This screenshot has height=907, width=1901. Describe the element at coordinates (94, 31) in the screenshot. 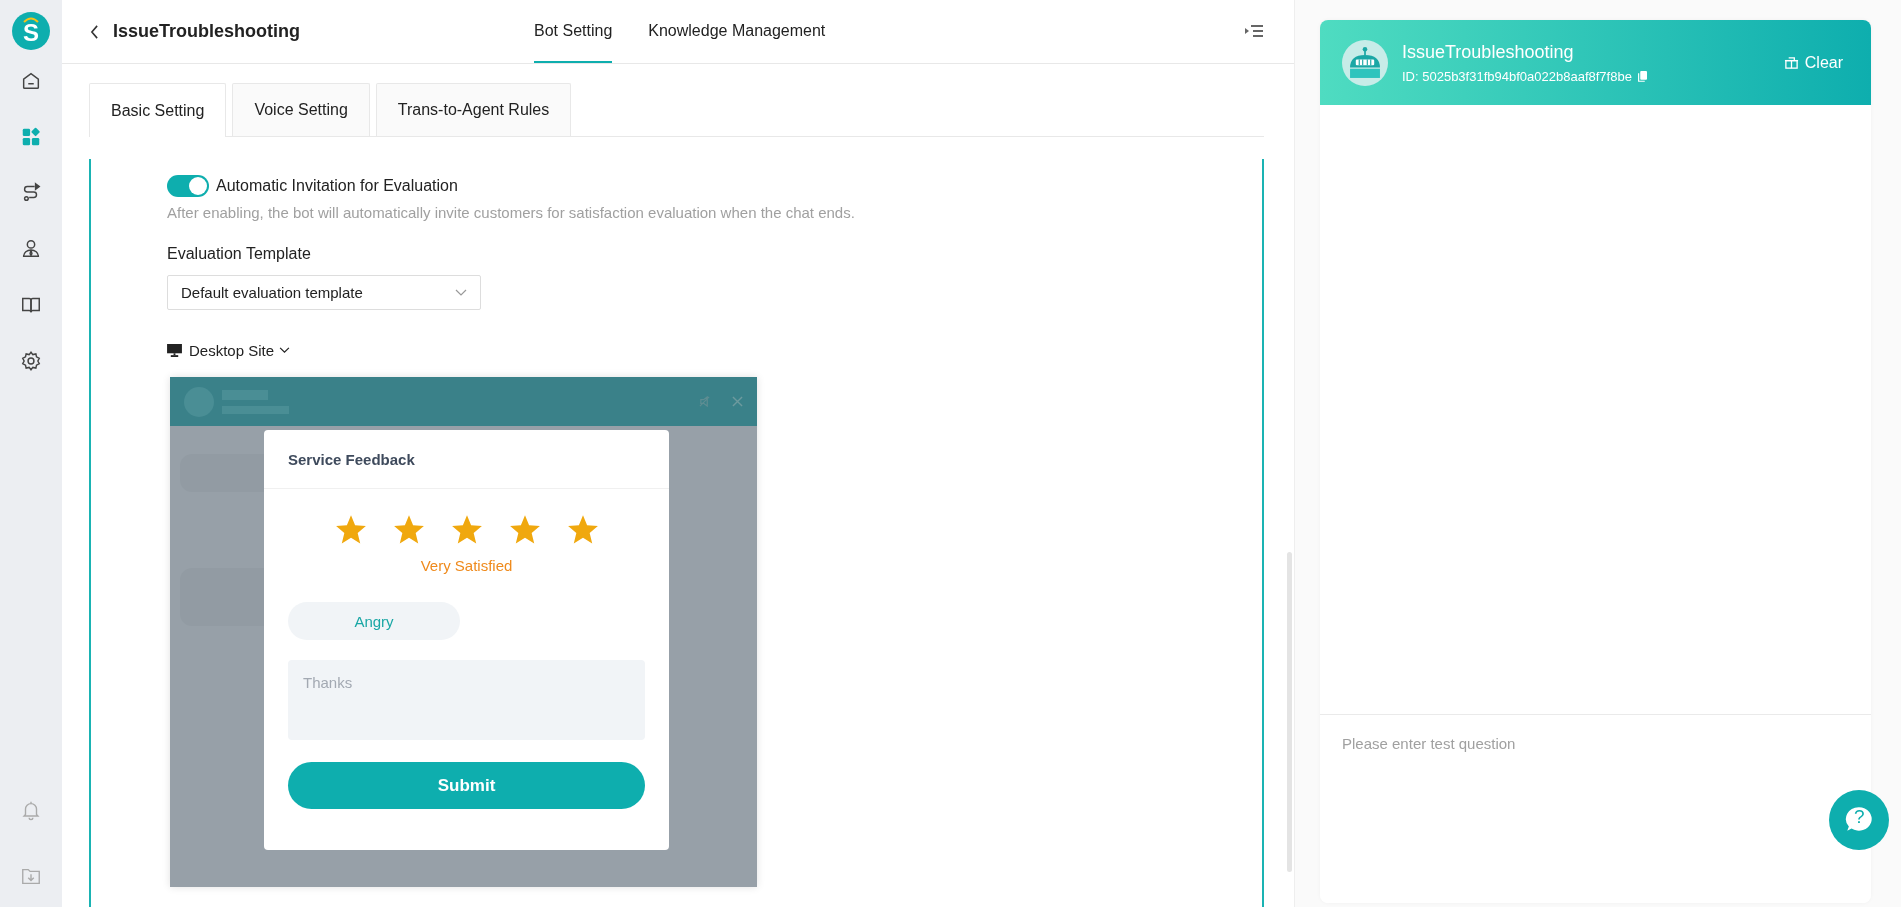

I see `back-icon` at that location.